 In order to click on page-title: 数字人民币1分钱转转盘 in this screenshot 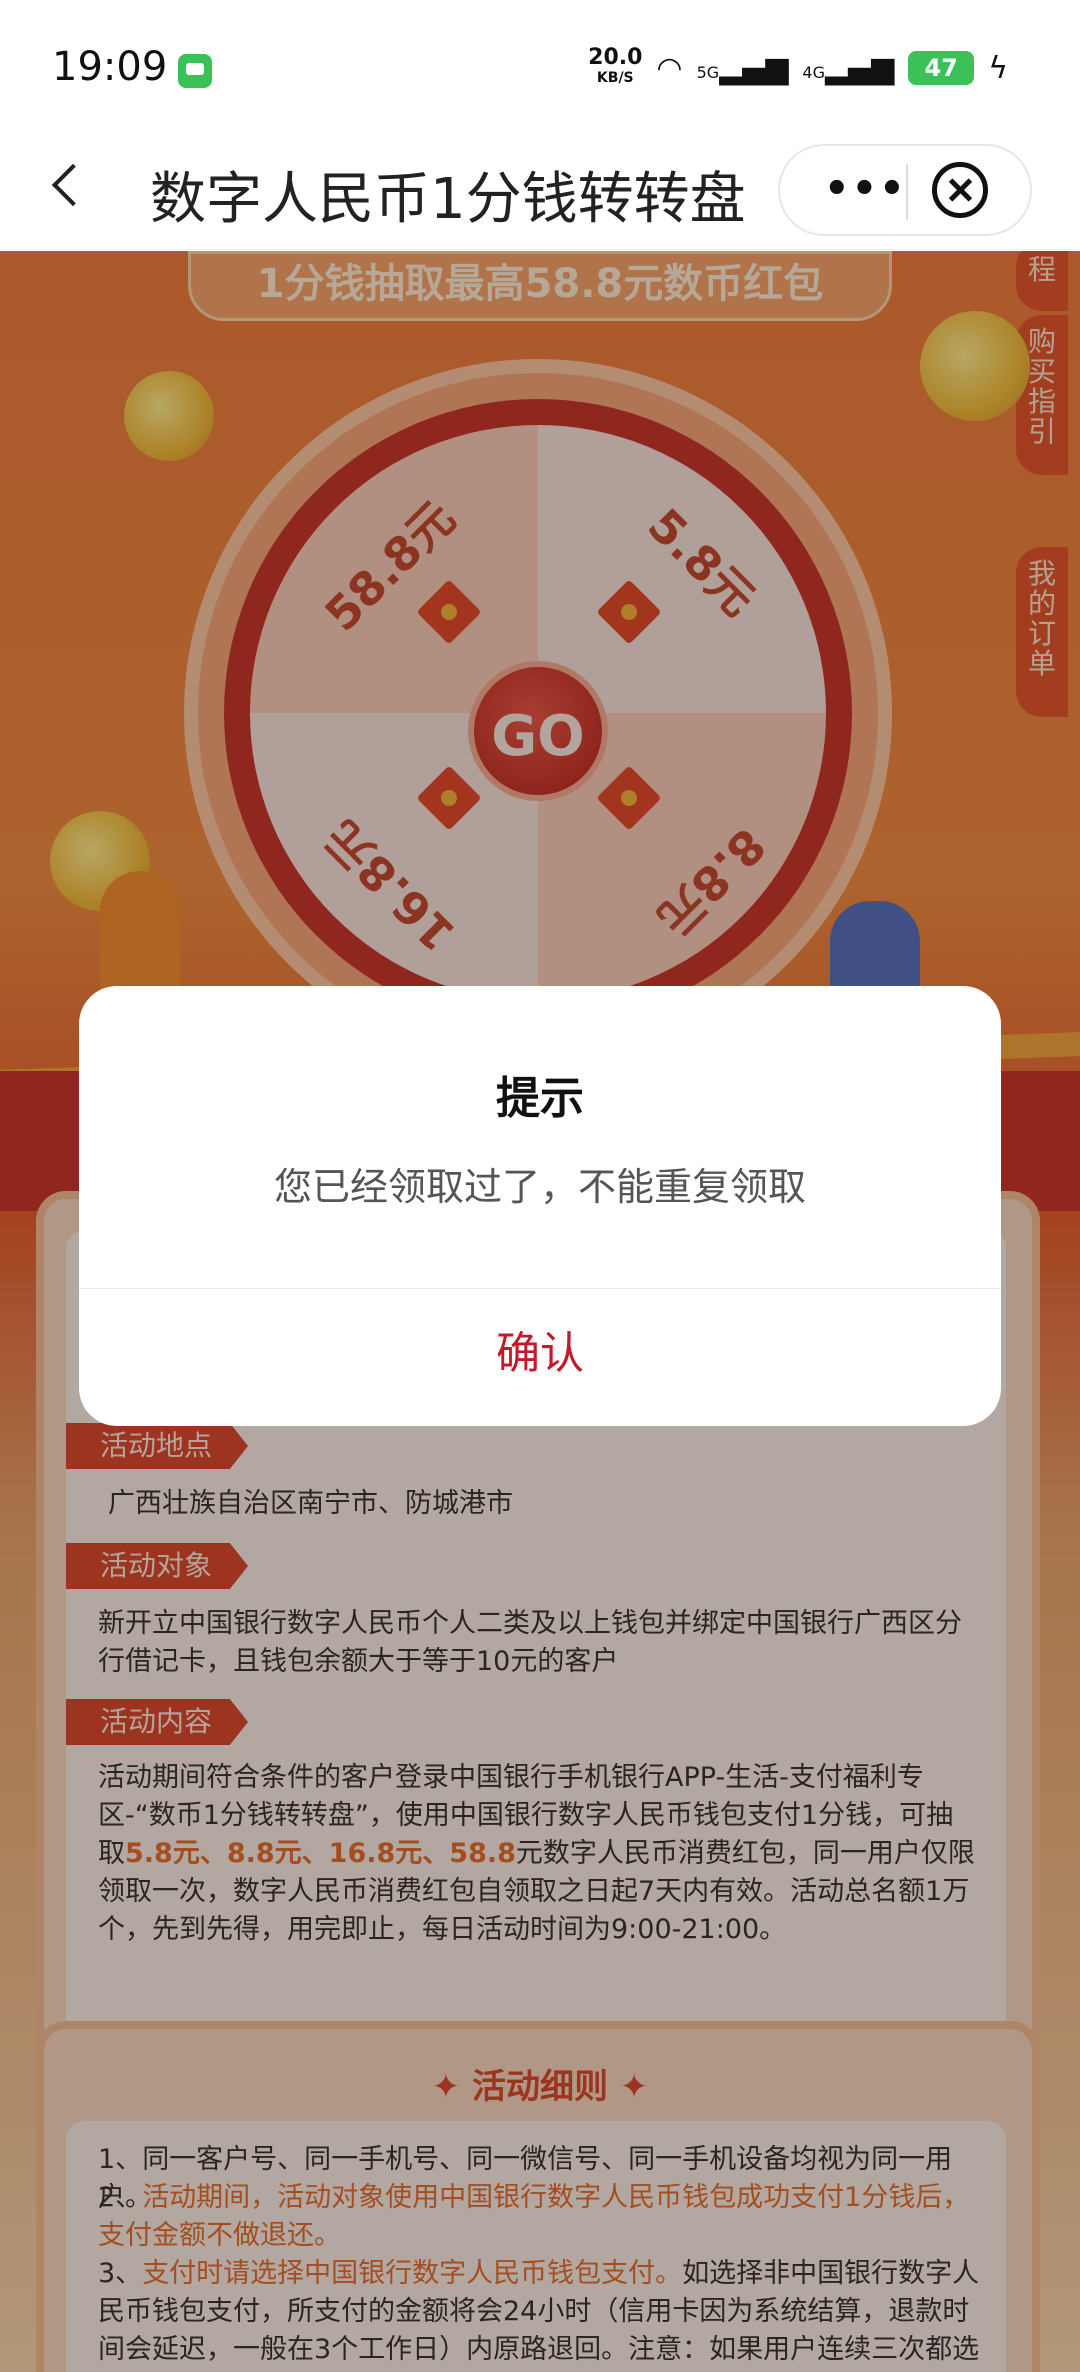, I will do `click(448, 199)`.